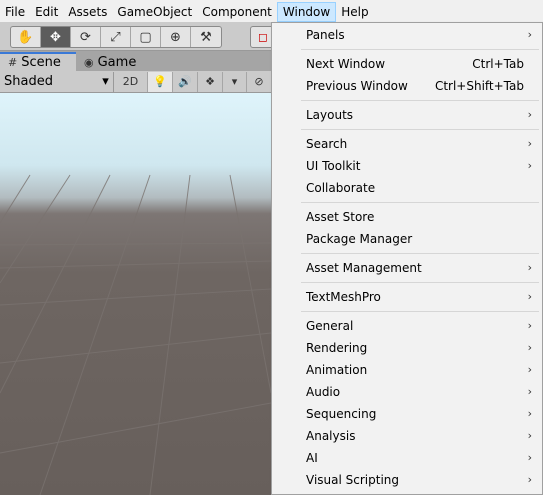  I want to click on gamepad-icon: ◉, so click(89, 62).